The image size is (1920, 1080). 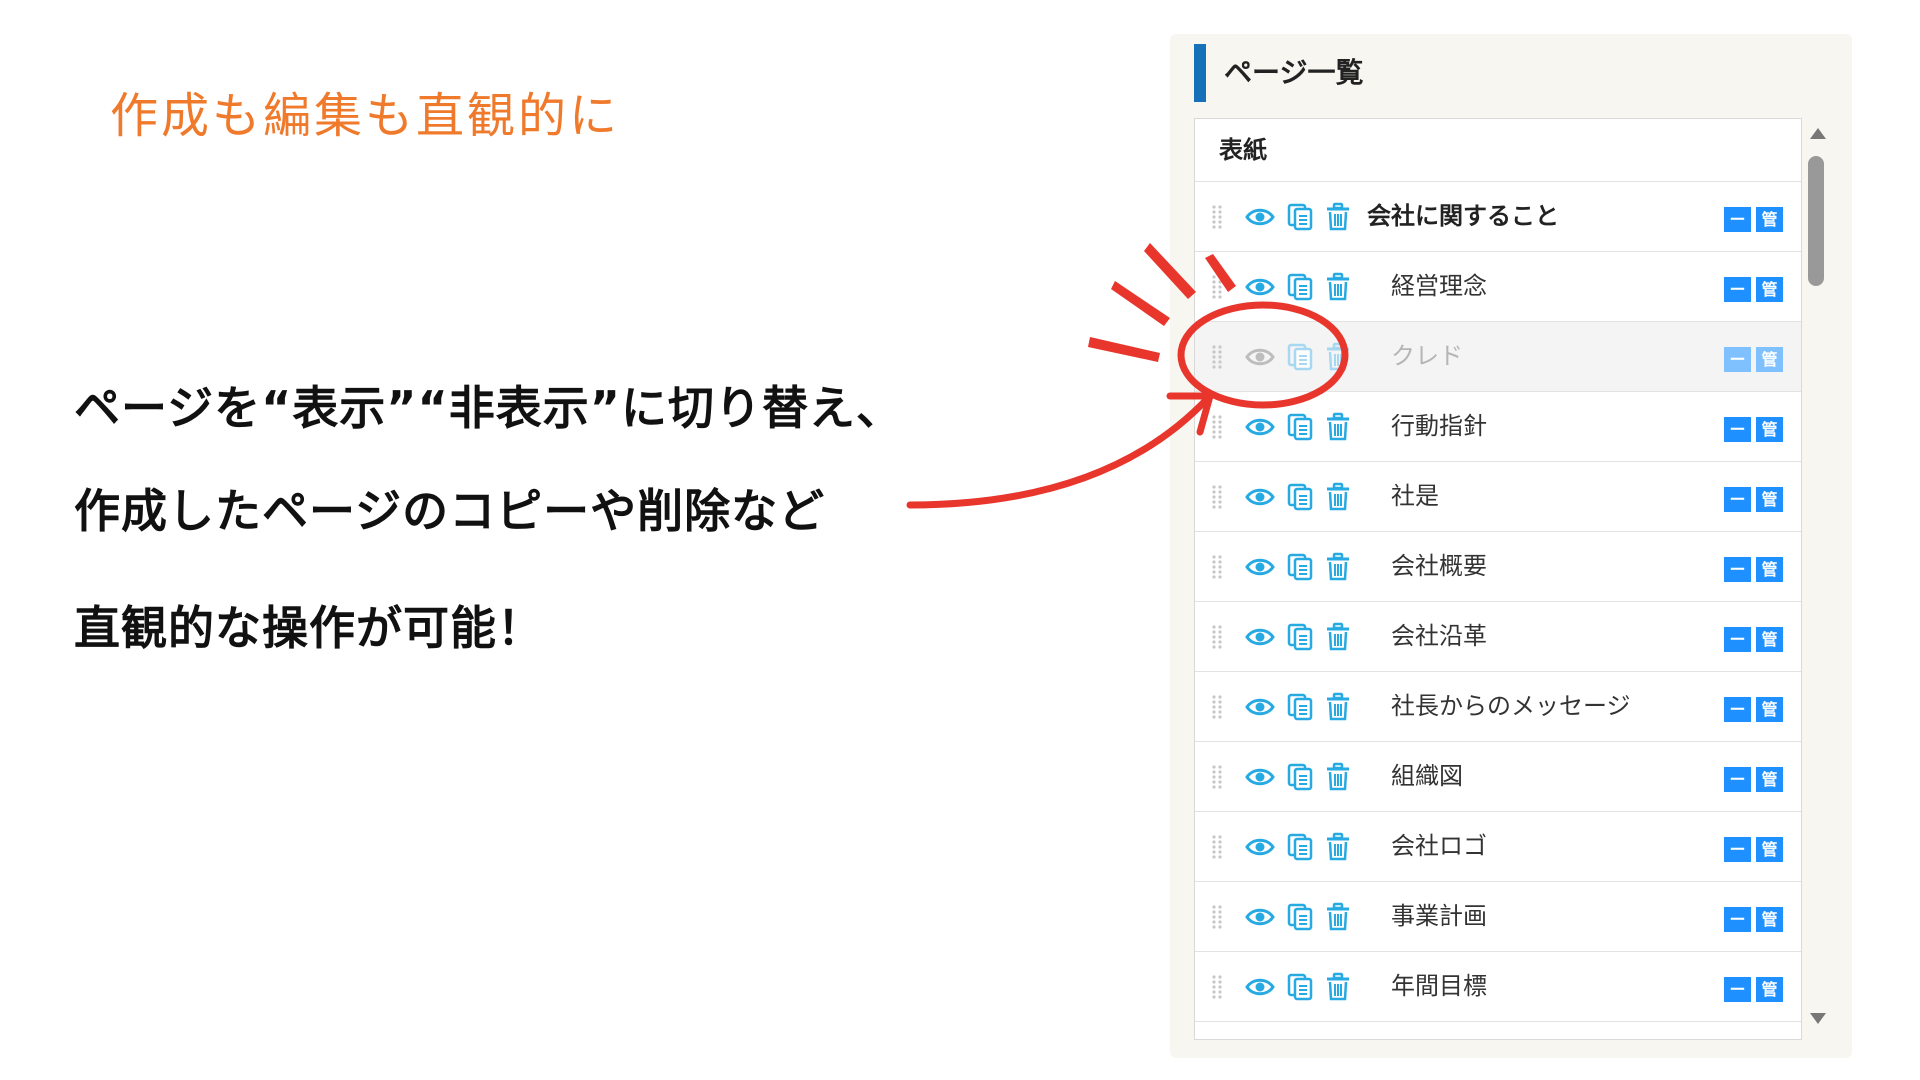 What do you see at coordinates (1818, 133) in the screenshot?
I see `scroll-up-icon` at bounding box center [1818, 133].